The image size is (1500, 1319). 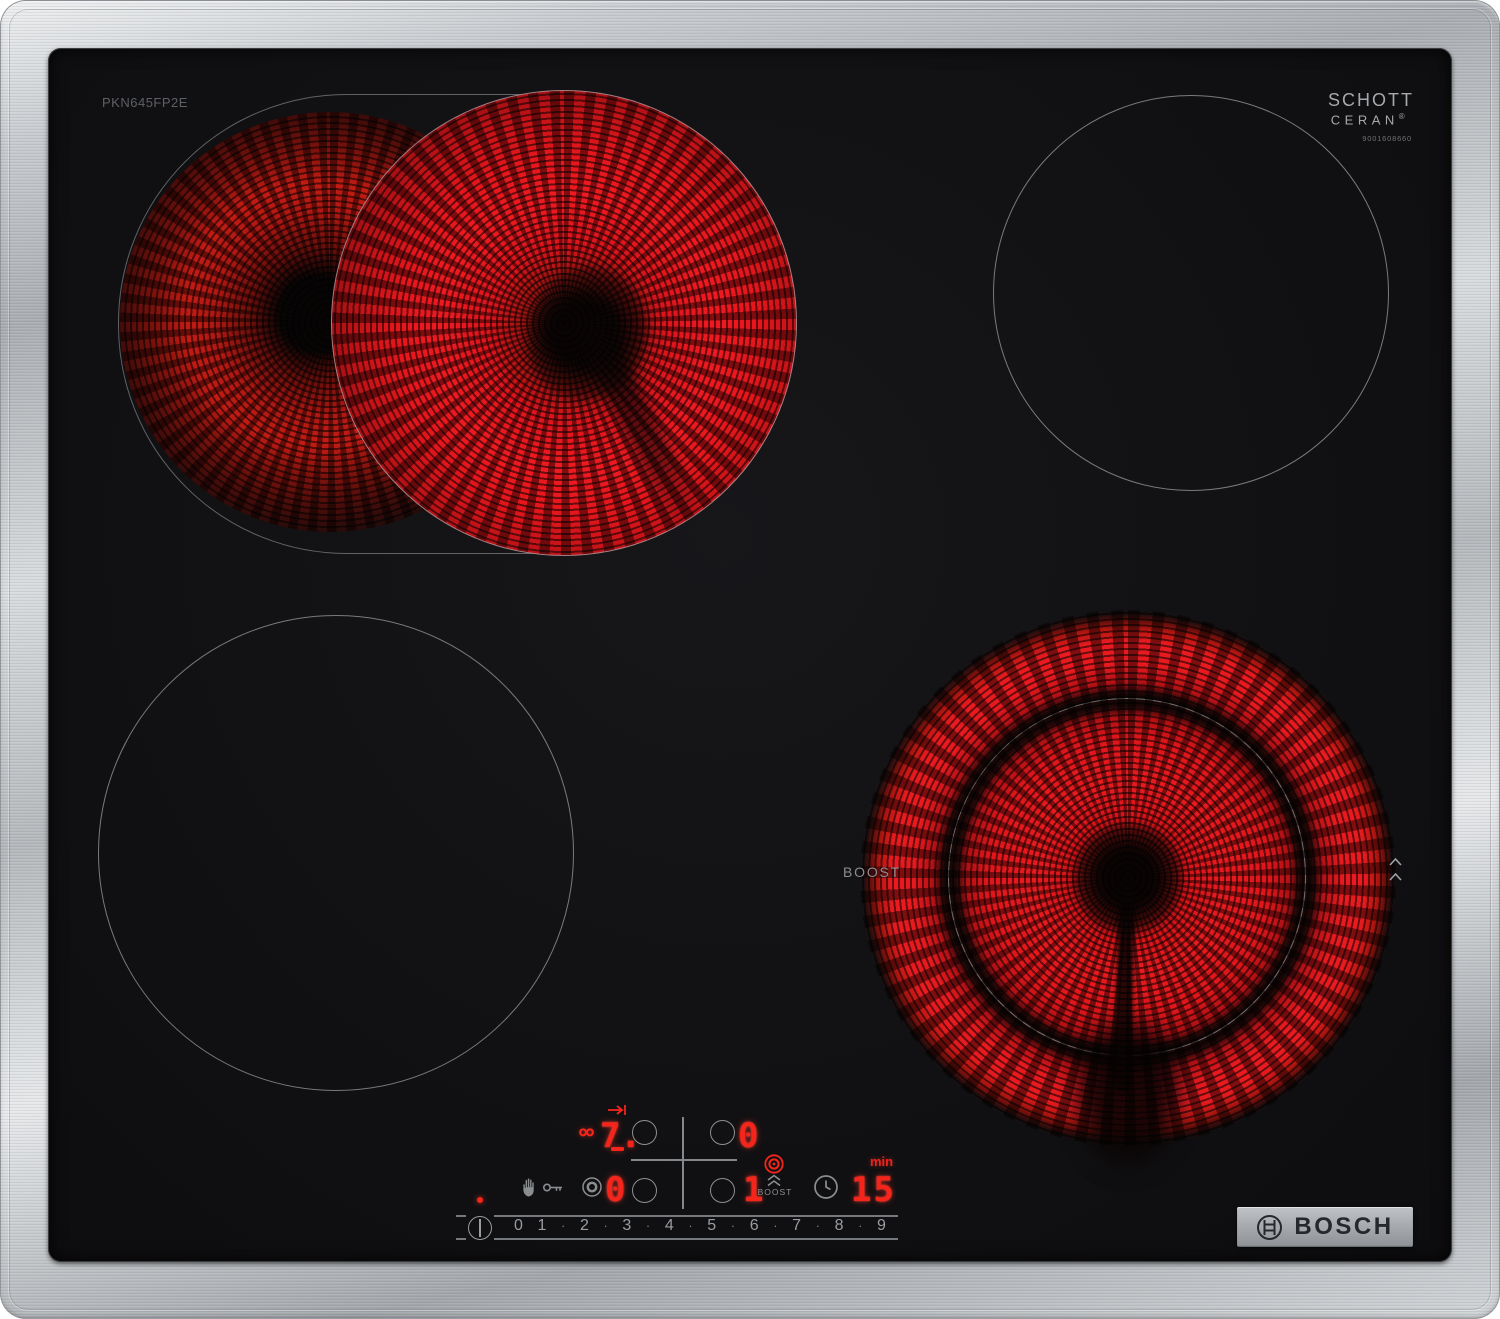 What do you see at coordinates (882, 1161) in the screenshot?
I see `timer-unit-label: min` at bounding box center [882, 1161].